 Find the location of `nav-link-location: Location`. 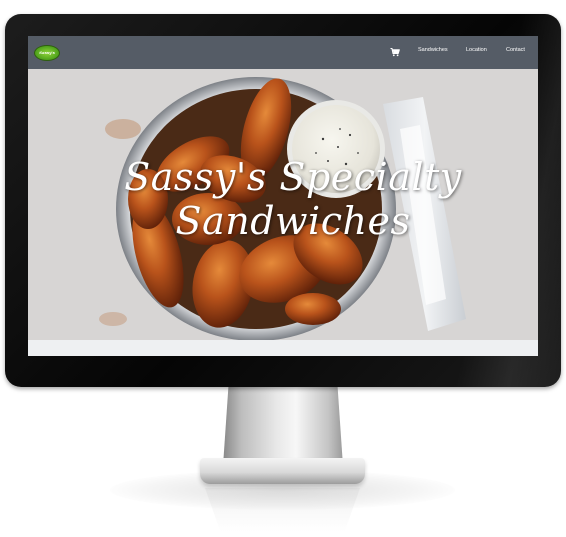

nav-link-location: Location is located at coordinates (476, 50).